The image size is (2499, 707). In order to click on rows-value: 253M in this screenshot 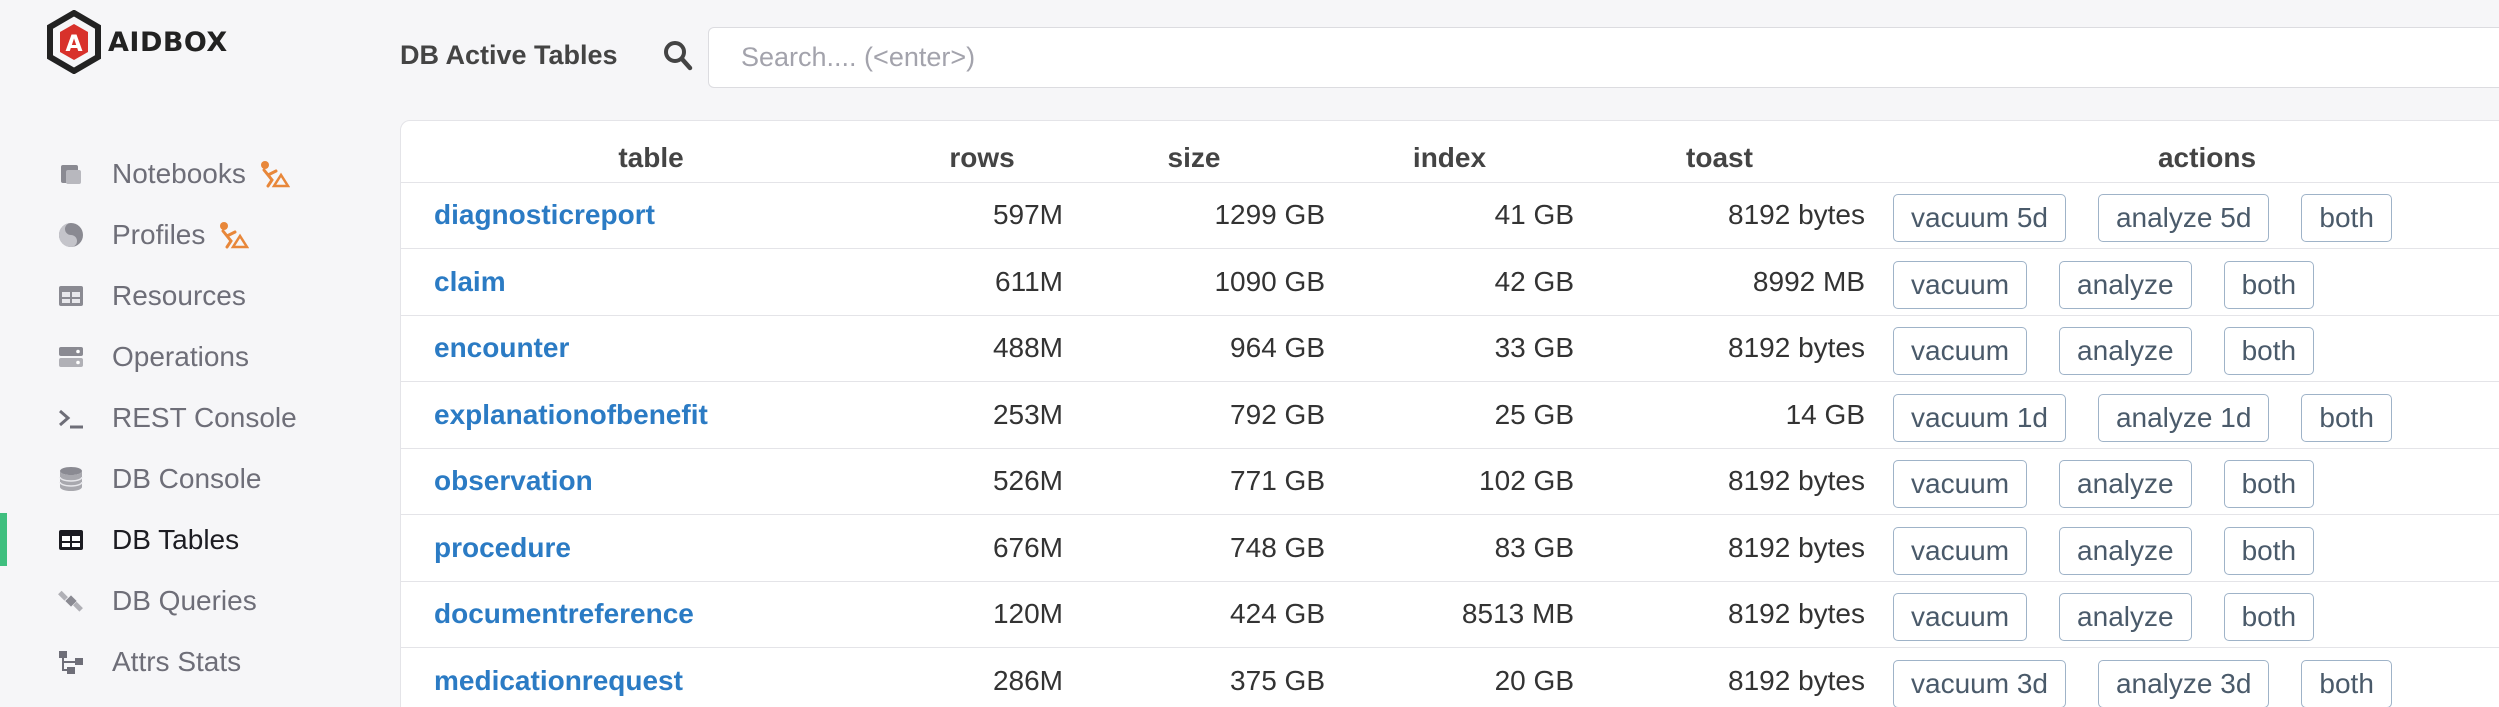, I will do `click(982, 415)`.